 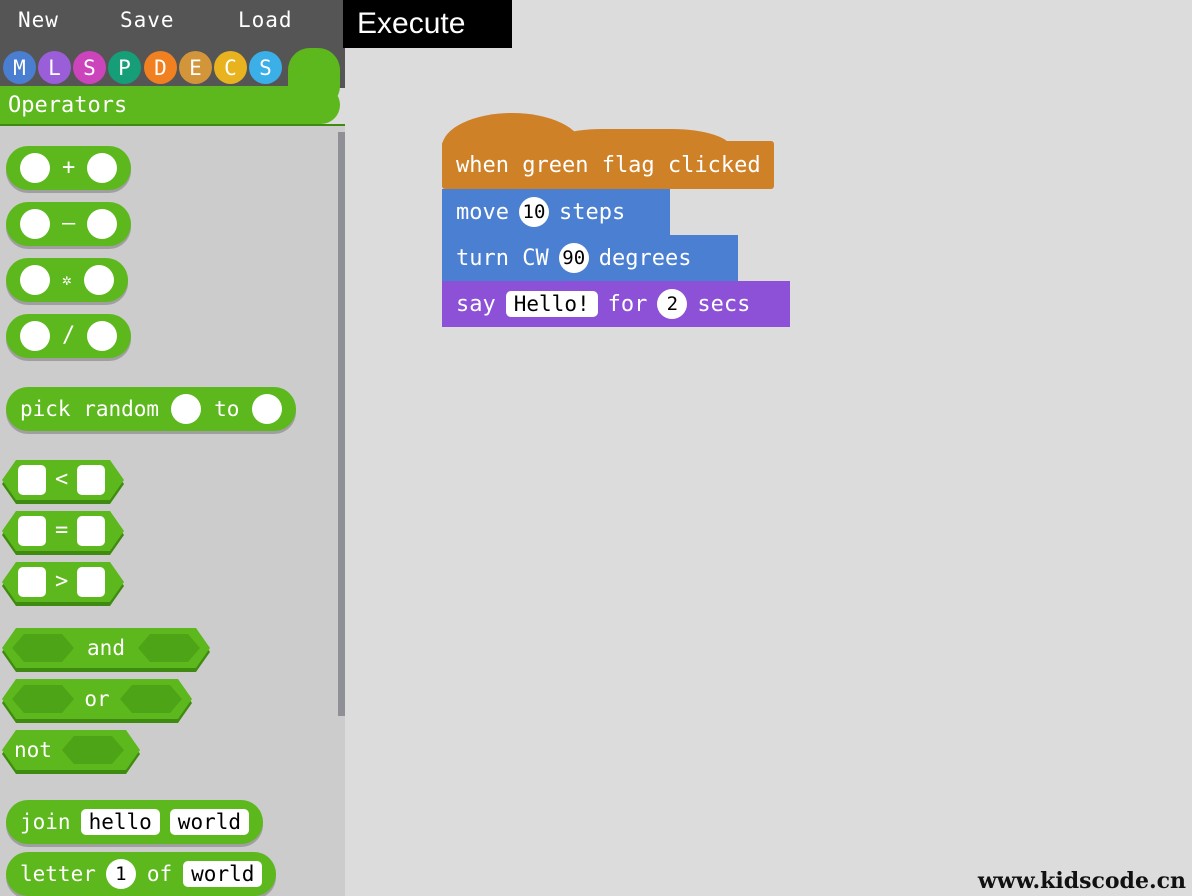 I want to click on turn-degrees-input: 90, so click(x=573, y=258).